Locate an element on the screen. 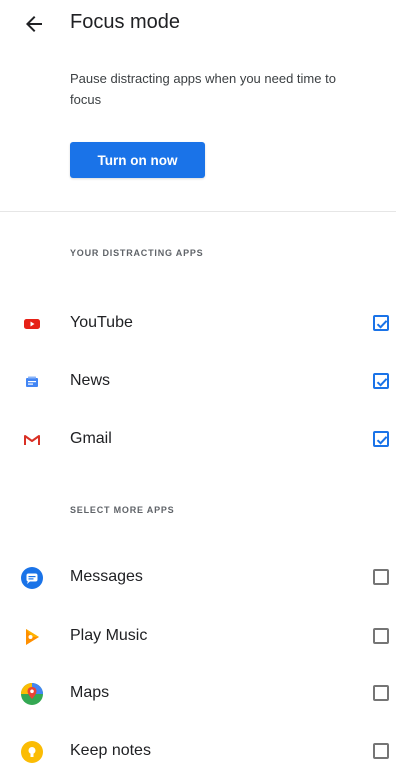 The image size is (396, 774). app-row-maps: Maps is located at coordinates (198, 694).